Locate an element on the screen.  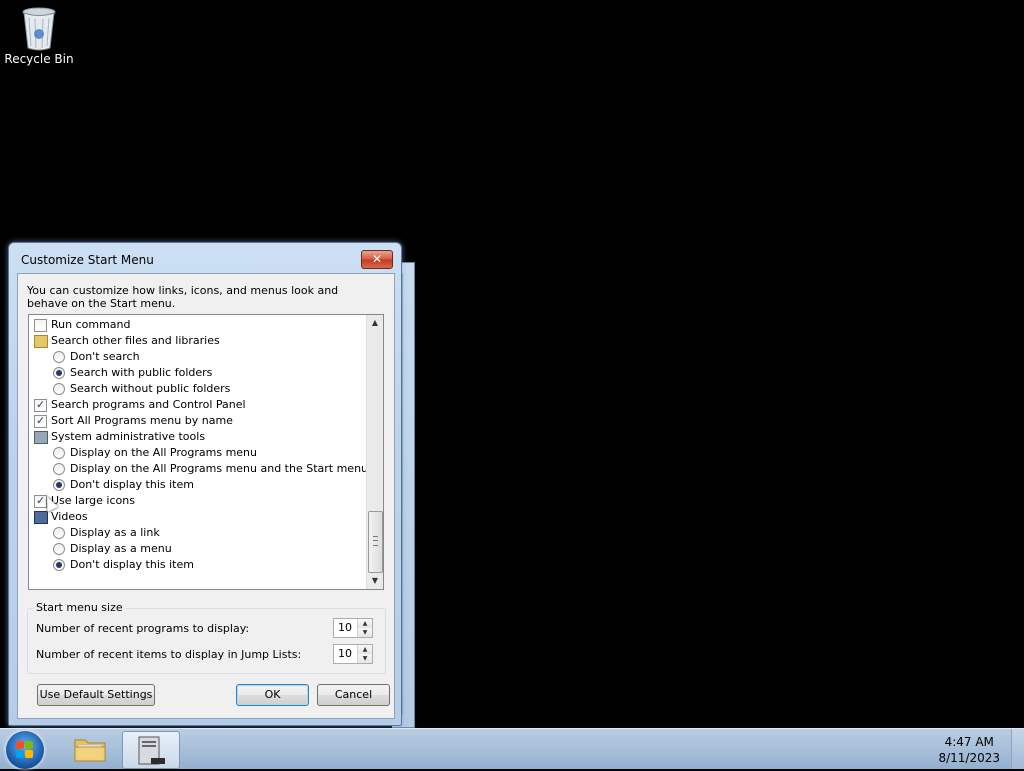
list-item: Display as a link is located at coordinates (199, 533).